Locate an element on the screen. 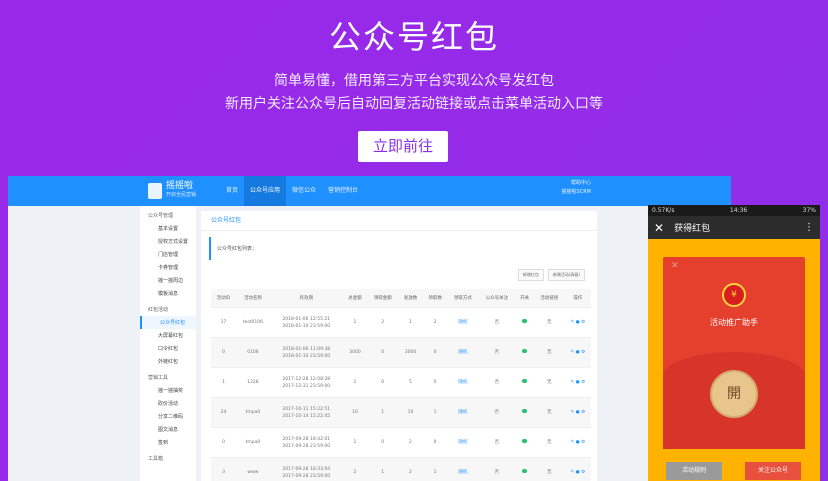 The height and width of the screenshot is (481, 828). envelope-close-icon: ✕ is located at coordinates (675, 266).